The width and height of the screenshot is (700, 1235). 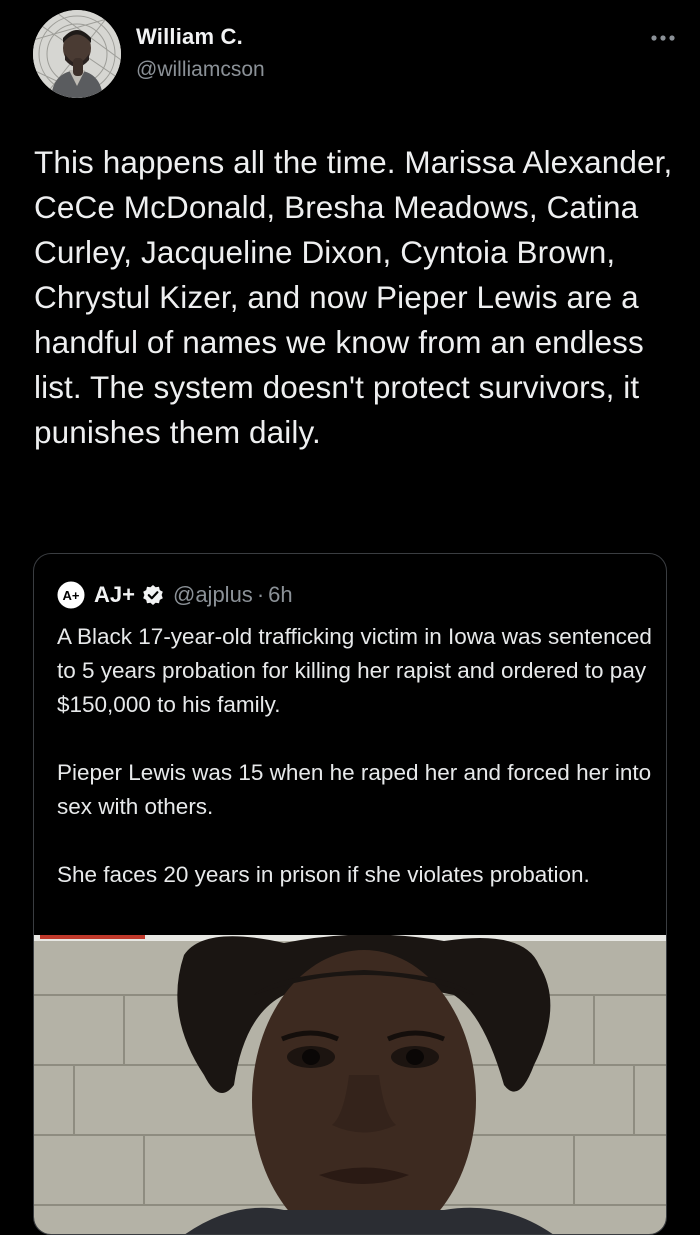 I want to click on quoted-tweet-header: A+ AJ+ @ajplus · 6h, so click(x=174, y=595).